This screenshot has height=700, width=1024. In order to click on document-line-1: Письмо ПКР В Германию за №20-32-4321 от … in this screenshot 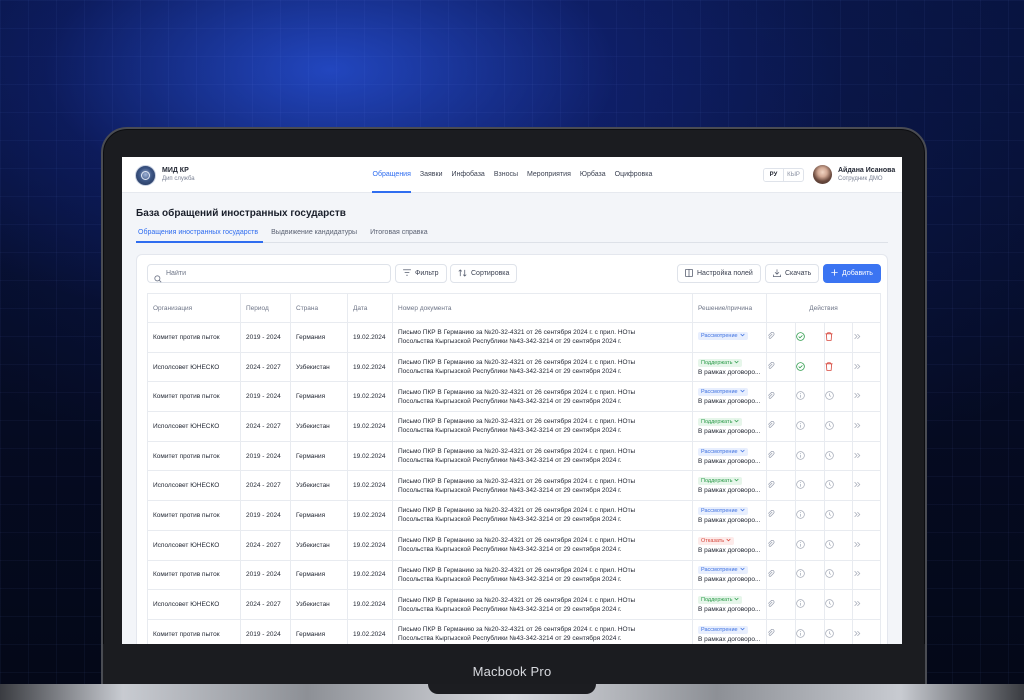, I will do `click(517, 422)`.